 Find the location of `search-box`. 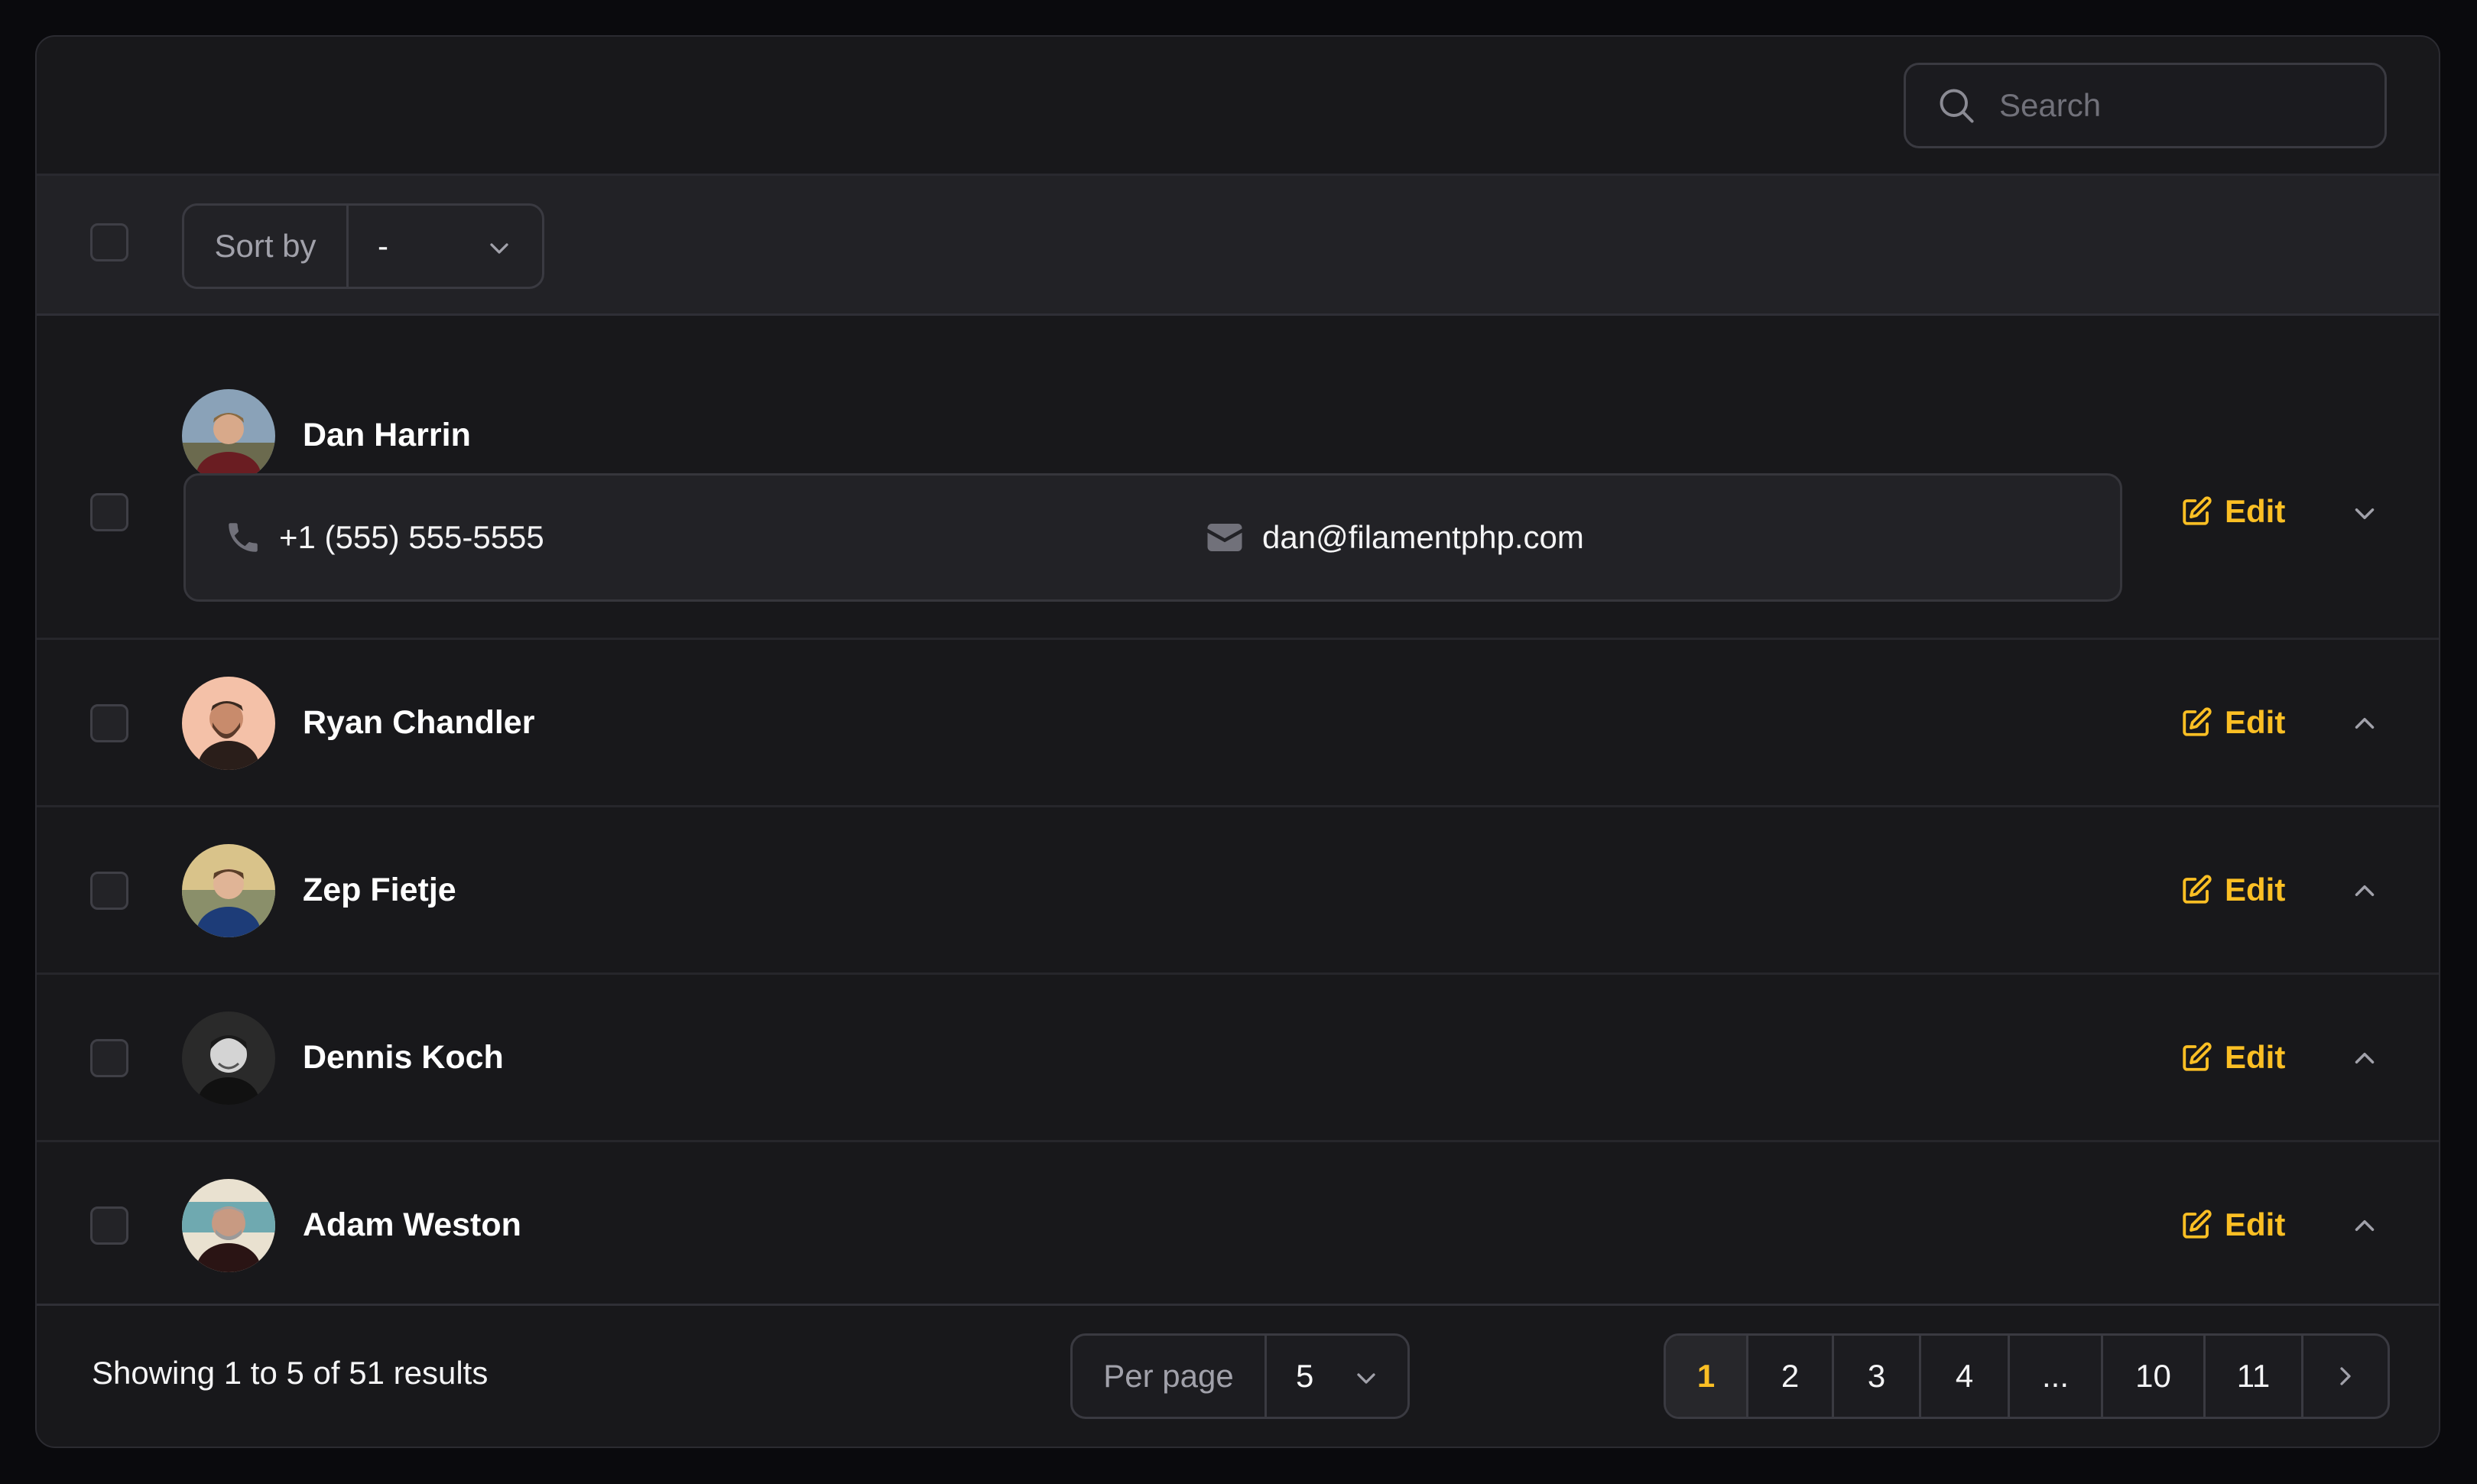

search-box is located at coordinates (2145, 105).